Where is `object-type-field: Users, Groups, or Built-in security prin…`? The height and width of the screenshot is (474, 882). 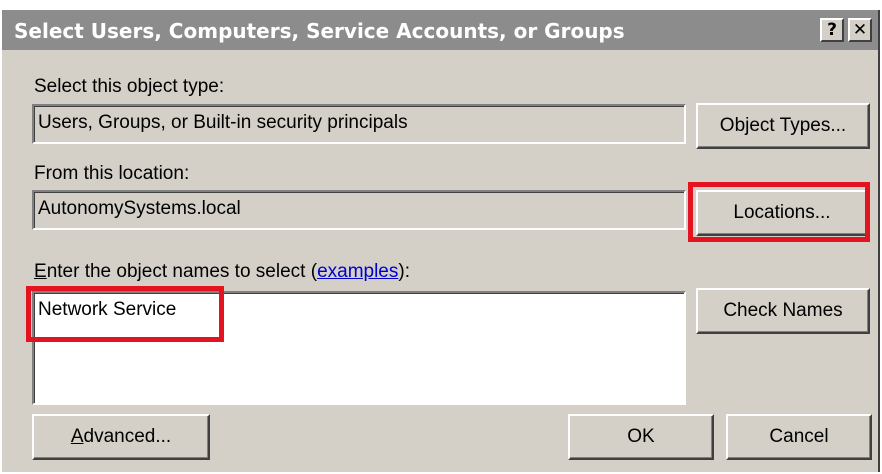
object-type-field: Users, Groups, or Built-in security prin… is located at coordinates (359, 124).